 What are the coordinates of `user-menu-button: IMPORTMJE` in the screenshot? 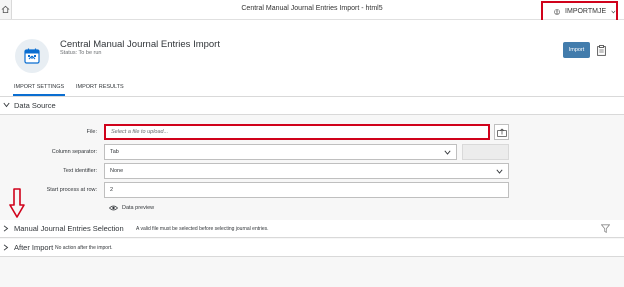 It's located at (579, 11).